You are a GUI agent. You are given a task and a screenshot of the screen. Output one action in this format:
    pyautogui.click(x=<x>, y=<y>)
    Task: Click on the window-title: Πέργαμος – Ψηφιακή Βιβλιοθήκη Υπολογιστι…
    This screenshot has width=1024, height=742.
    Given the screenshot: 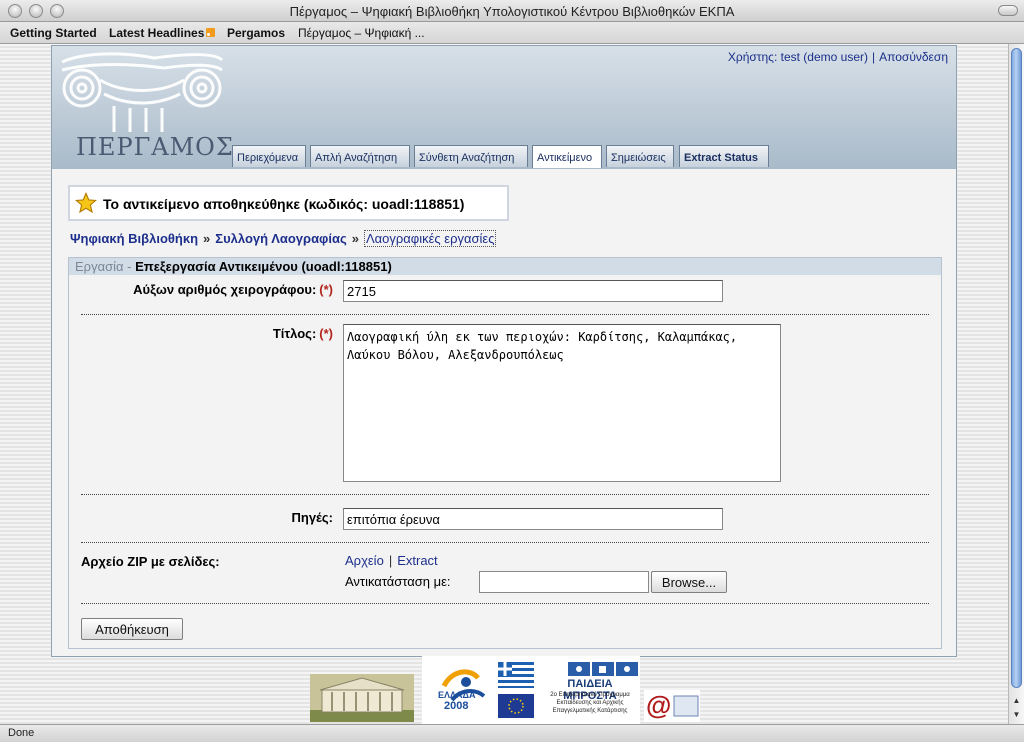 What is the action you would take?
    pyautogui.click(x=512, y=11)
    